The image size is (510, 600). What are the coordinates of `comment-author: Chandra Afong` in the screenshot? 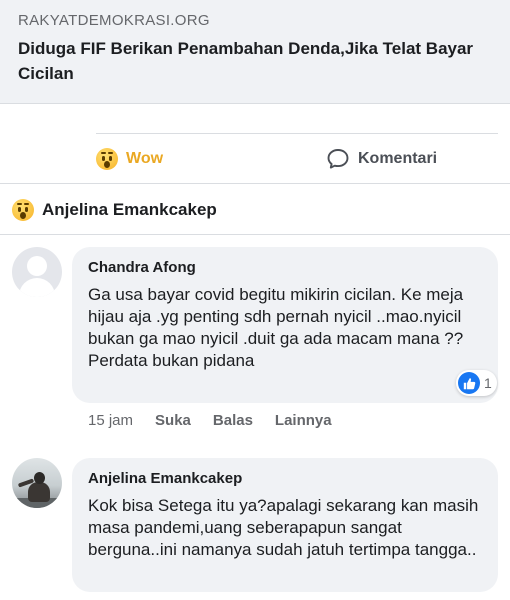 It's located at (285, 268).